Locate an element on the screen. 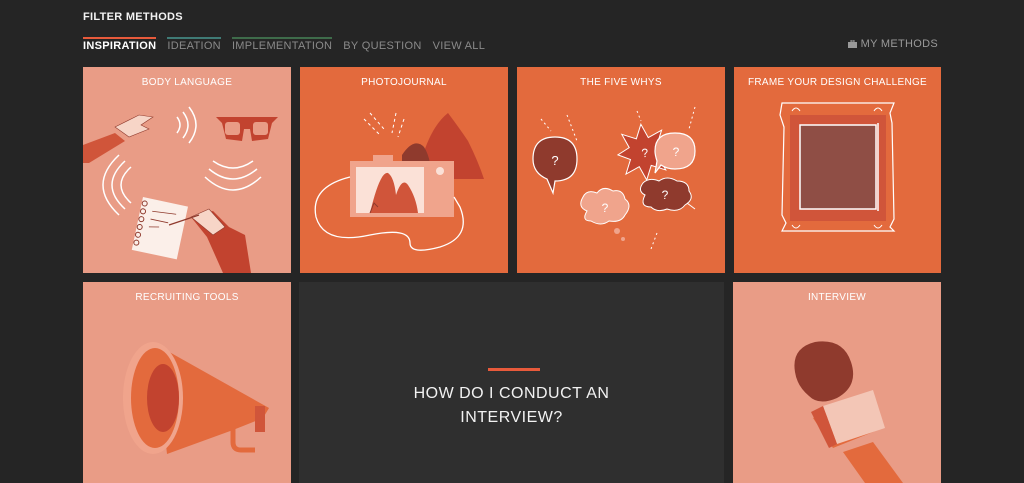 The height and width of the screenshot is (483, 1024). photojournal-illustration is located at coordinates (399, 181).